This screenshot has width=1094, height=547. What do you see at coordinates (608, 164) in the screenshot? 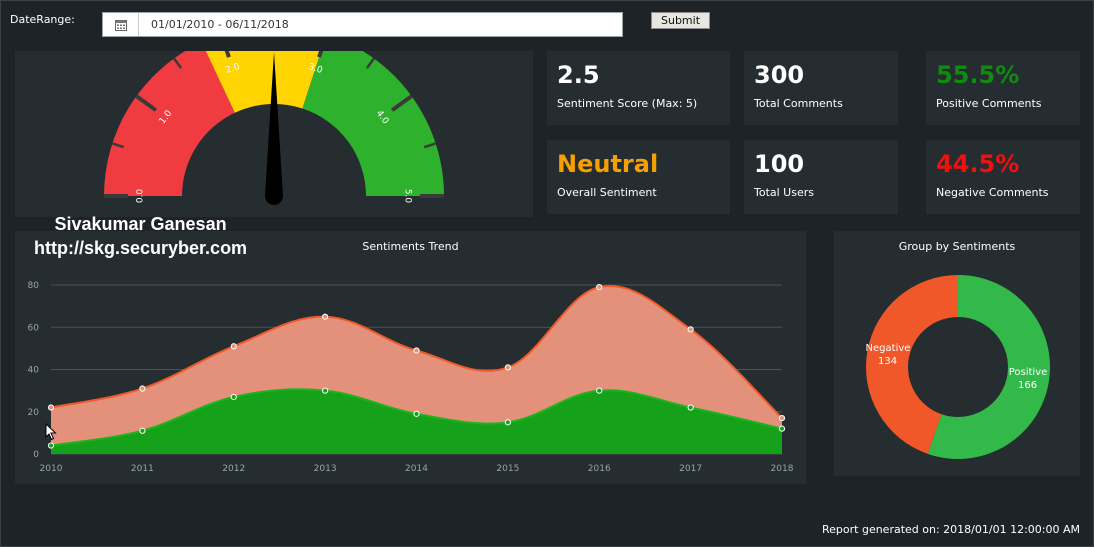
I see `overall-sentiment-value: Neutral` at bounding box center [608, 164].